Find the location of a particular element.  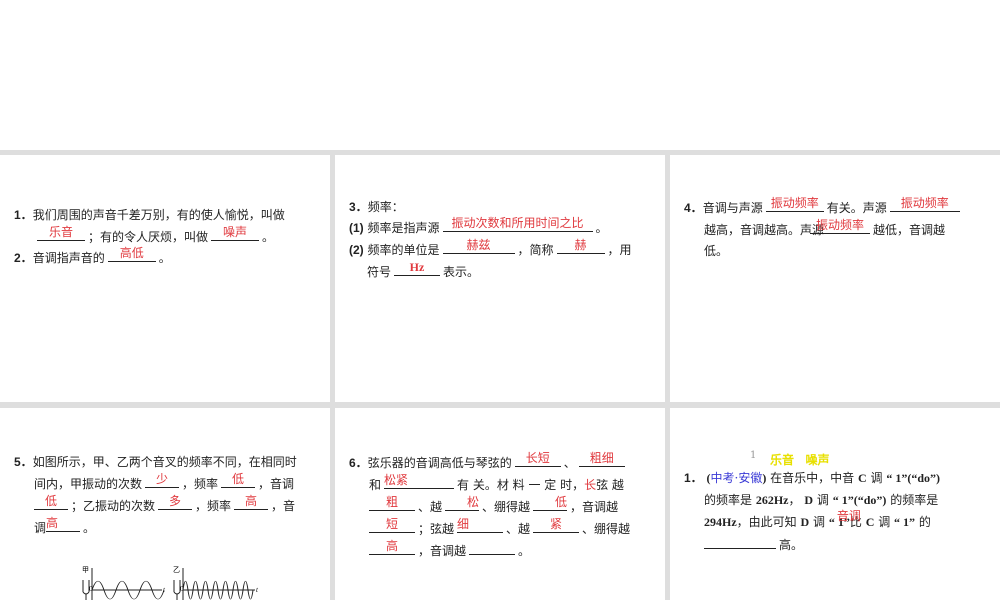

q5-text-3: ，频率 is located at coordinates (200, 484).